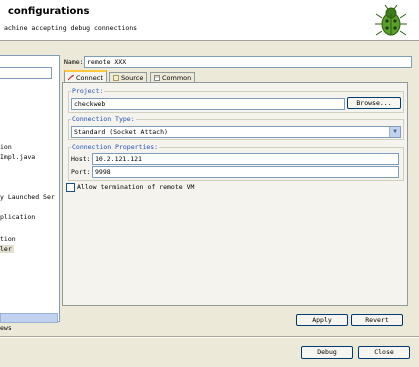 The image size is (419, 367). Describe the element at coordinates (49, 11) in the screenshot. I see `dialog-title: configurations` at that location.